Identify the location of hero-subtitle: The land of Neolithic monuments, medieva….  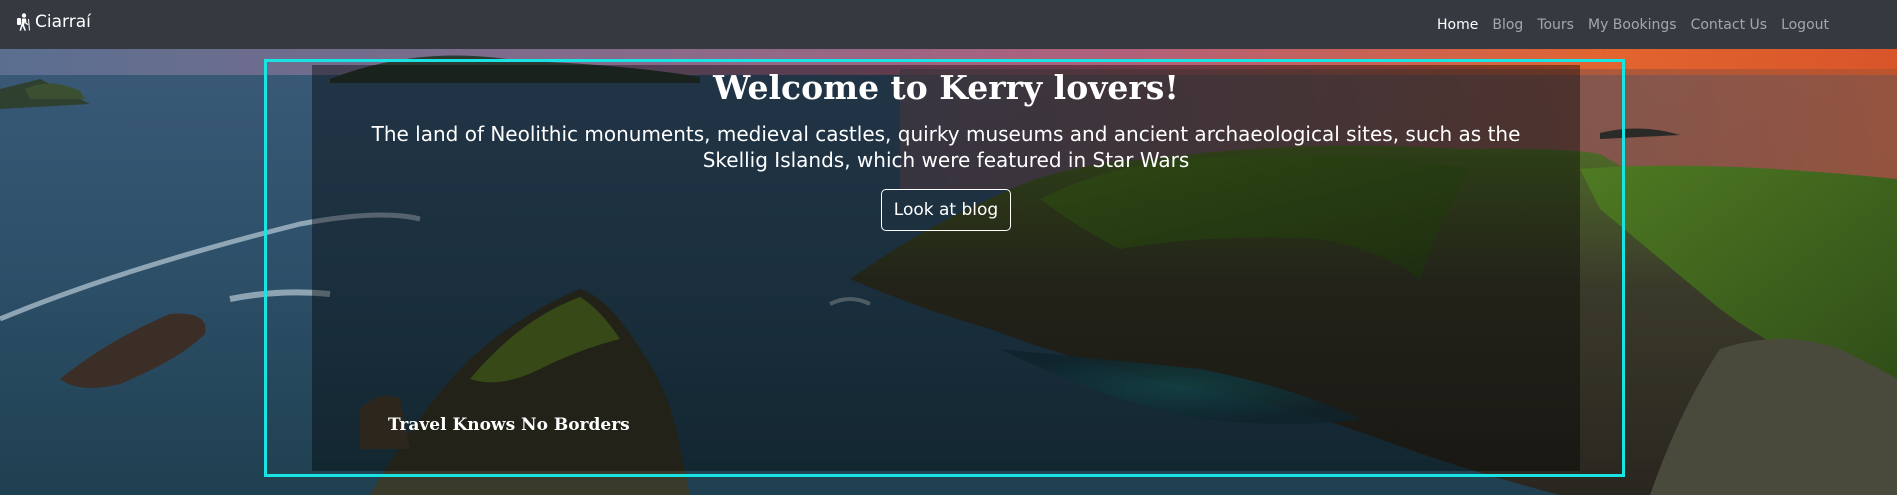
(946, 147).